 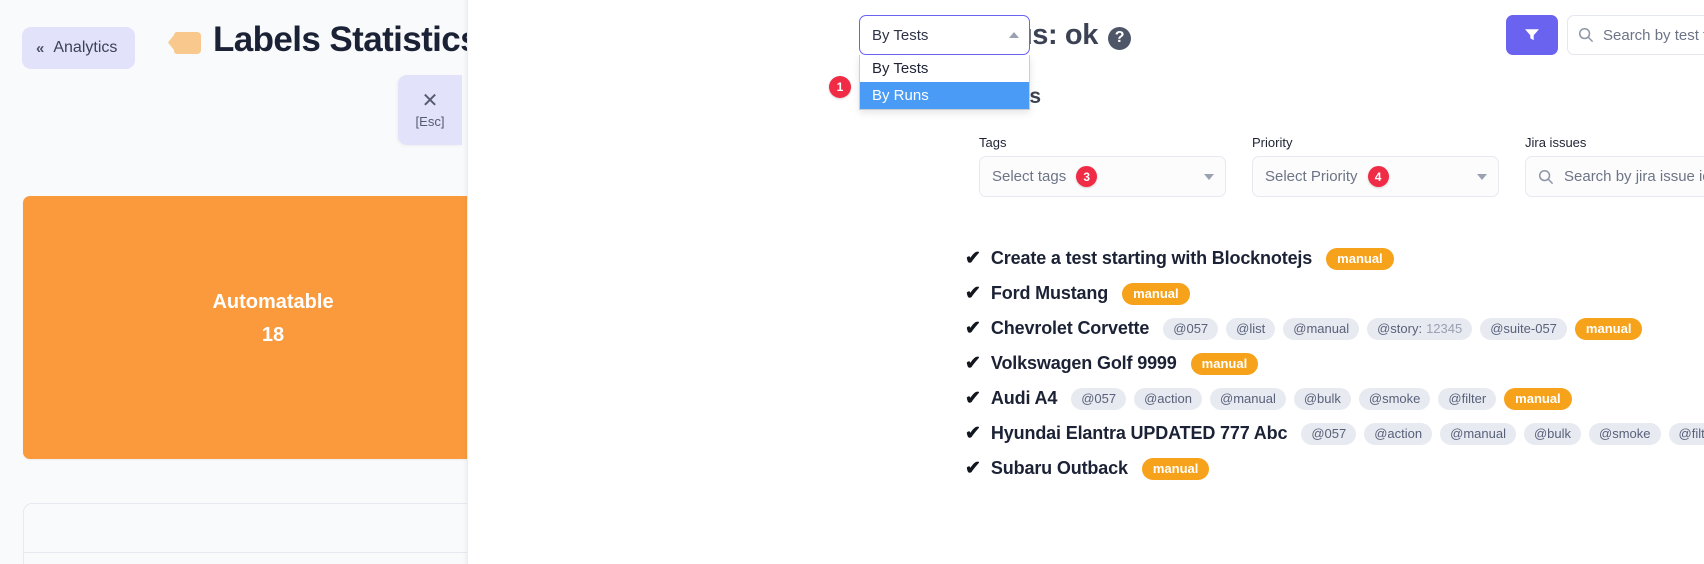 I want to click on automatable-stat-value: 18, so click(x=273, y=335).